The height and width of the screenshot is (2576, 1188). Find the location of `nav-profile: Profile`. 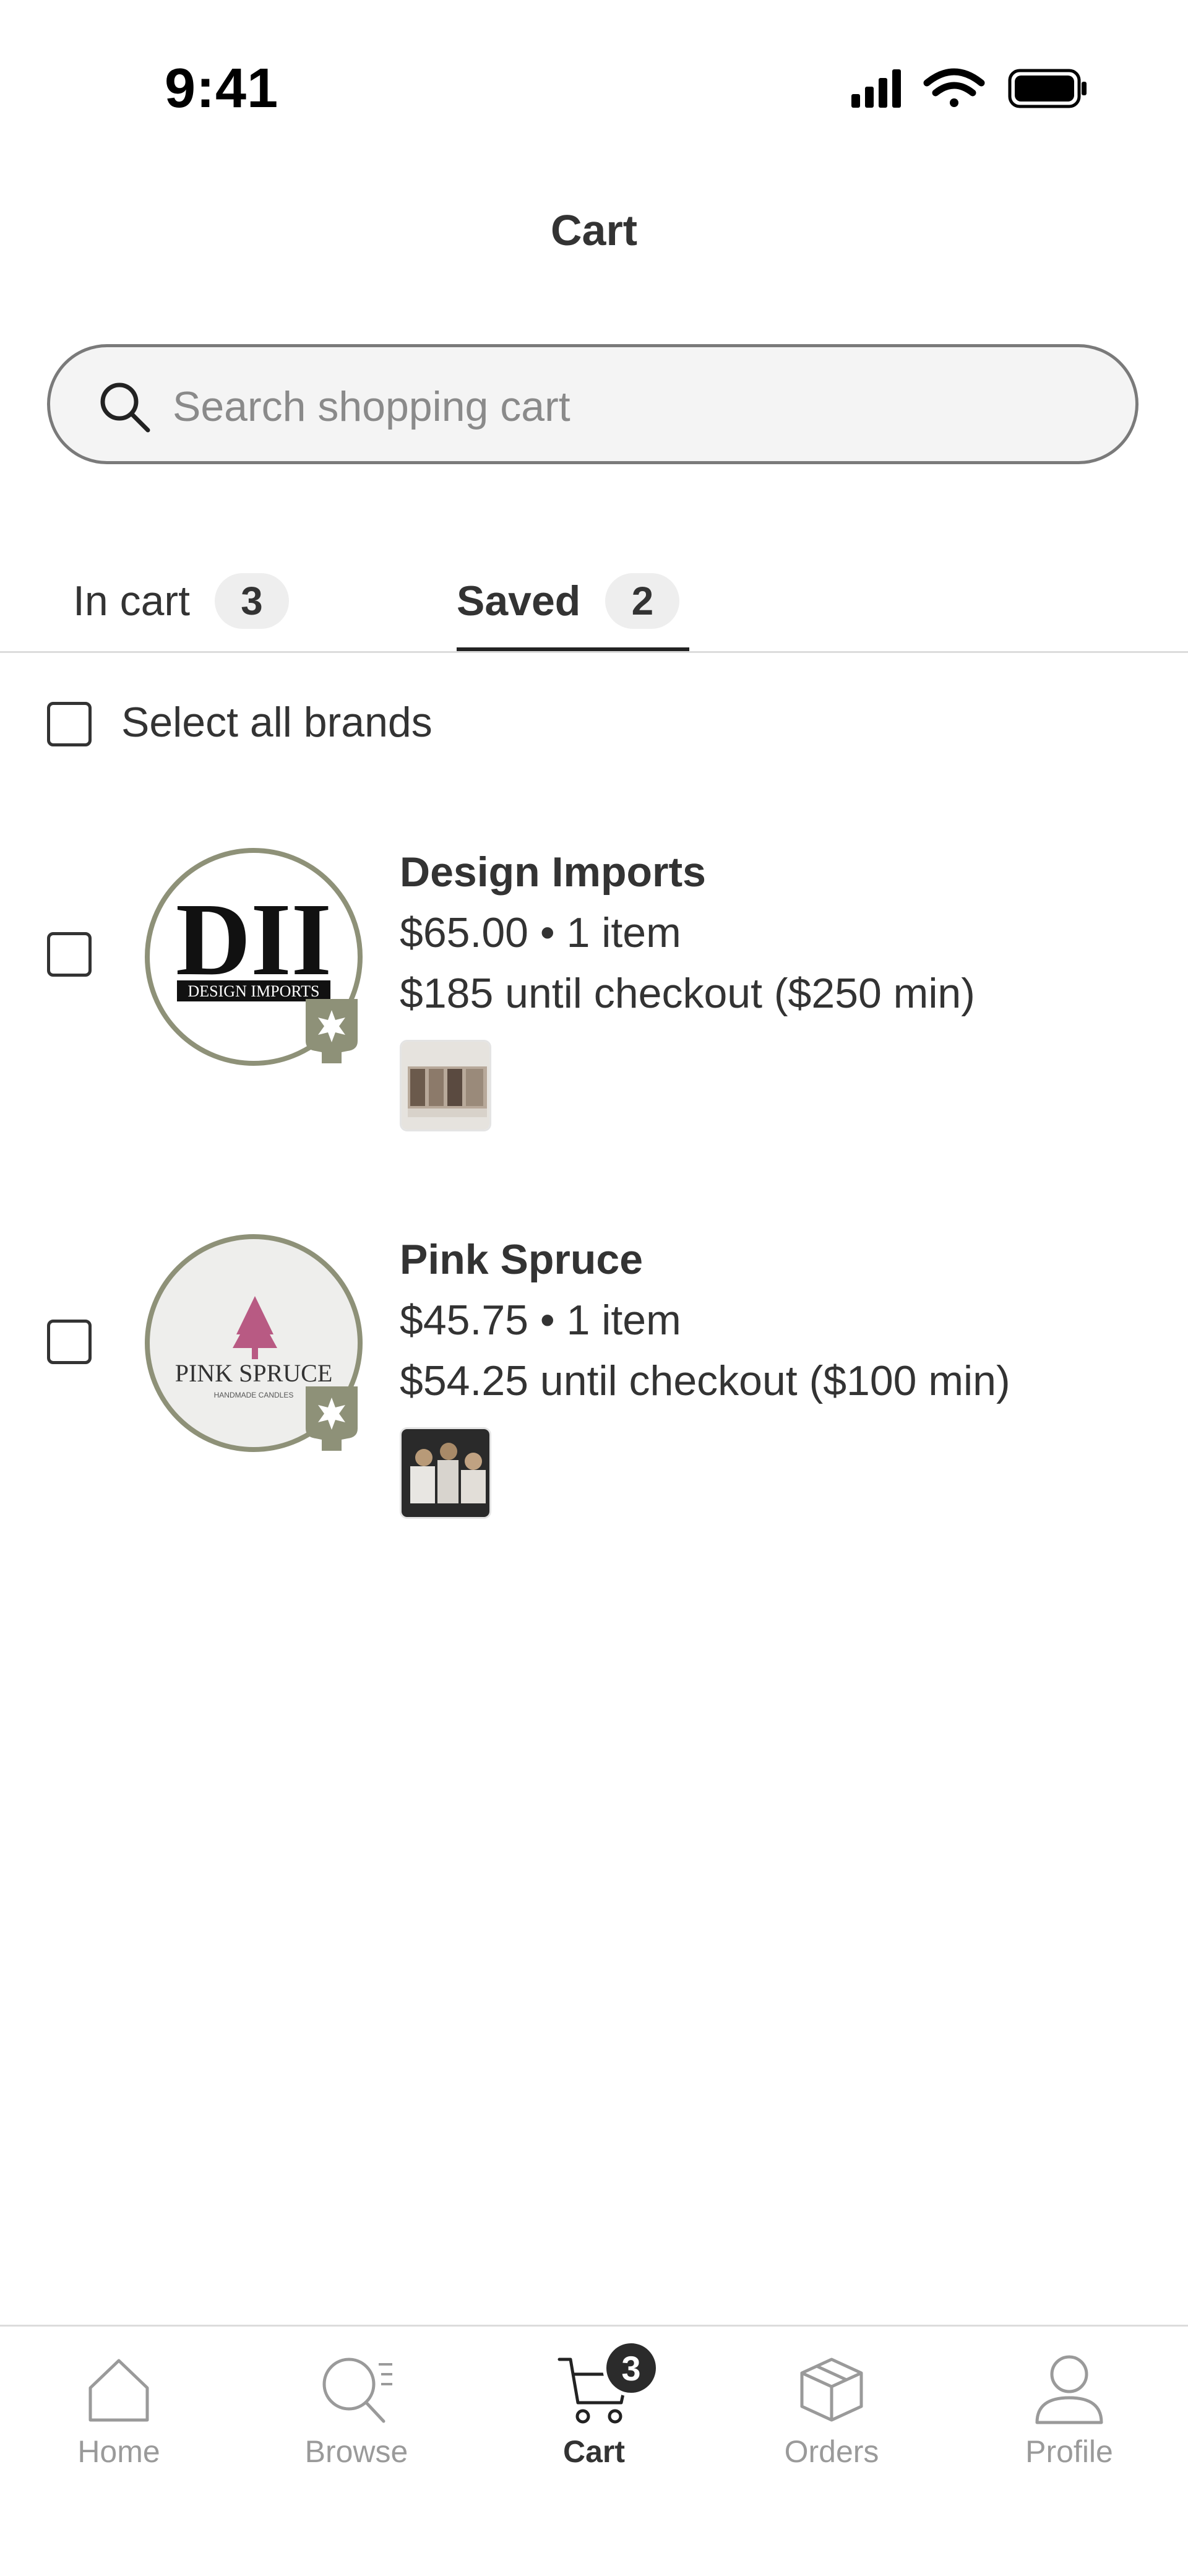

nav-profile: Profile is located at coordinates (1069, 2408).